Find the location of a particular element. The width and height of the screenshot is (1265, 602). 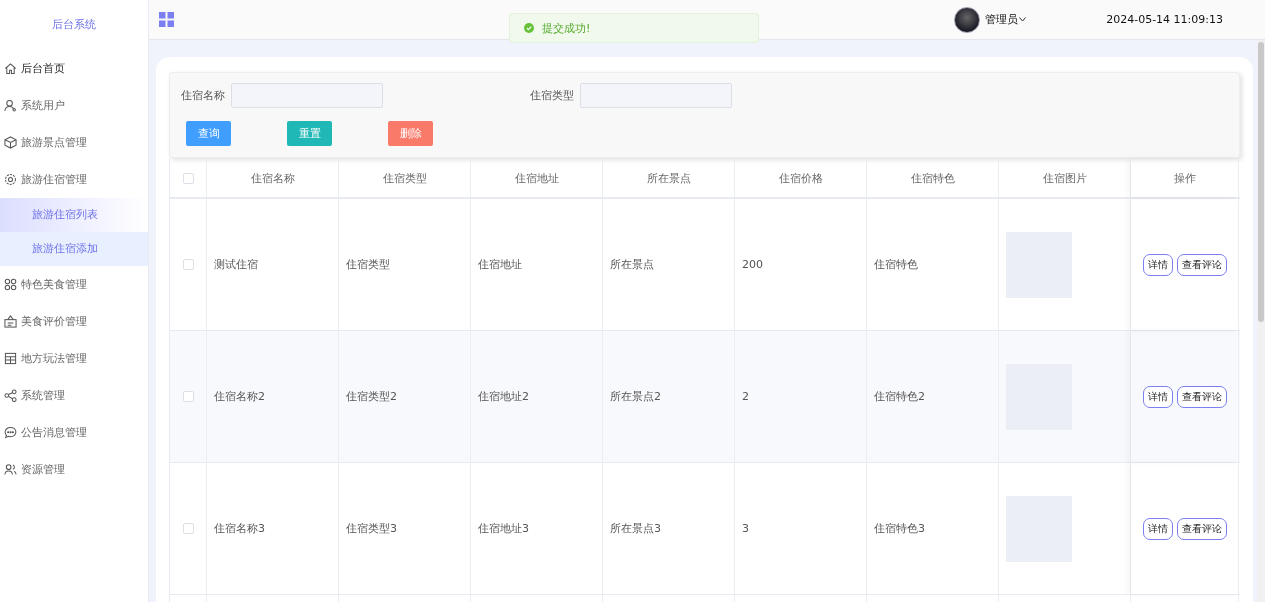

caret-icon is located at coordinates (1023, 19).